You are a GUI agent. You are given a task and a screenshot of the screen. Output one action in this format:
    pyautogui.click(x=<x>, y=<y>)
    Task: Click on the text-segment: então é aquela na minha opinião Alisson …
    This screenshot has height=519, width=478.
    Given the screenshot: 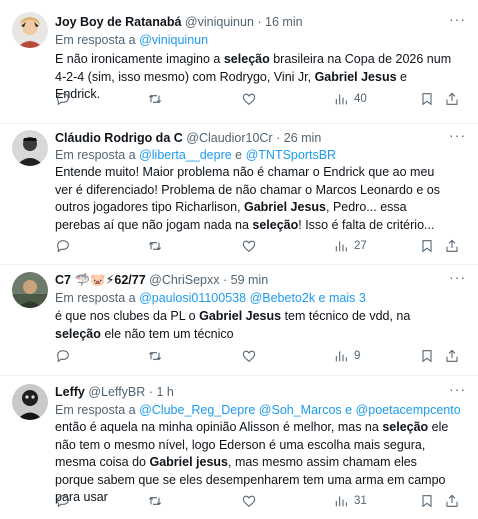 What is the action you would take?
    pyautogui.click(x=219, y=427)
    